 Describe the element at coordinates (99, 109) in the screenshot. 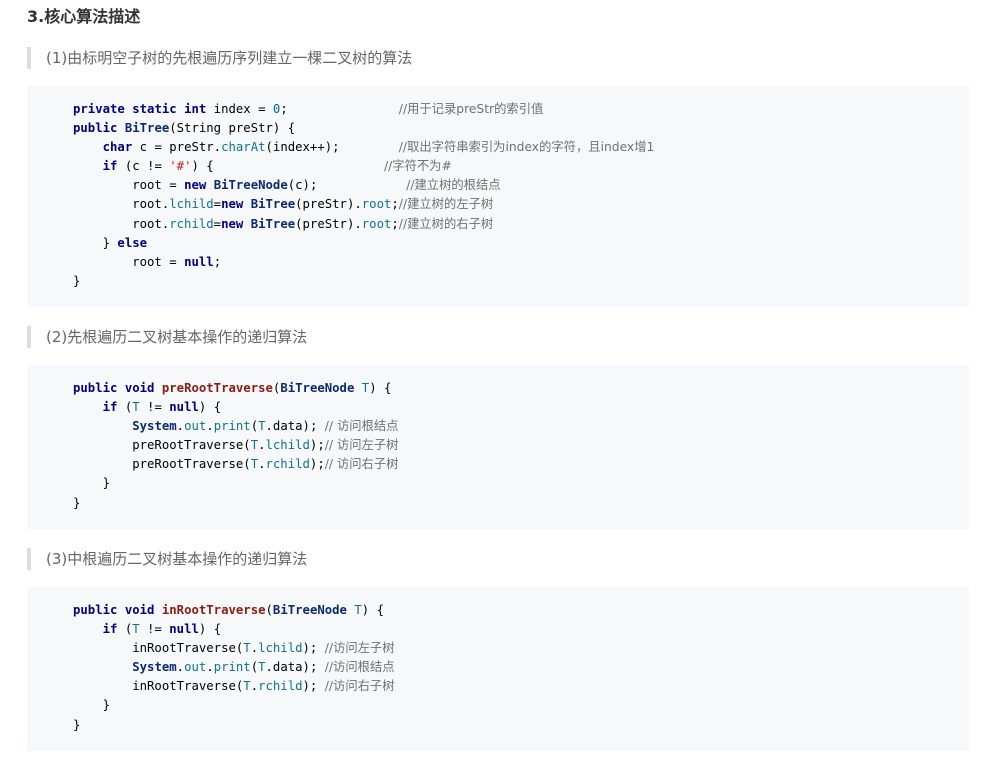

I see `code-token: private` at that location.